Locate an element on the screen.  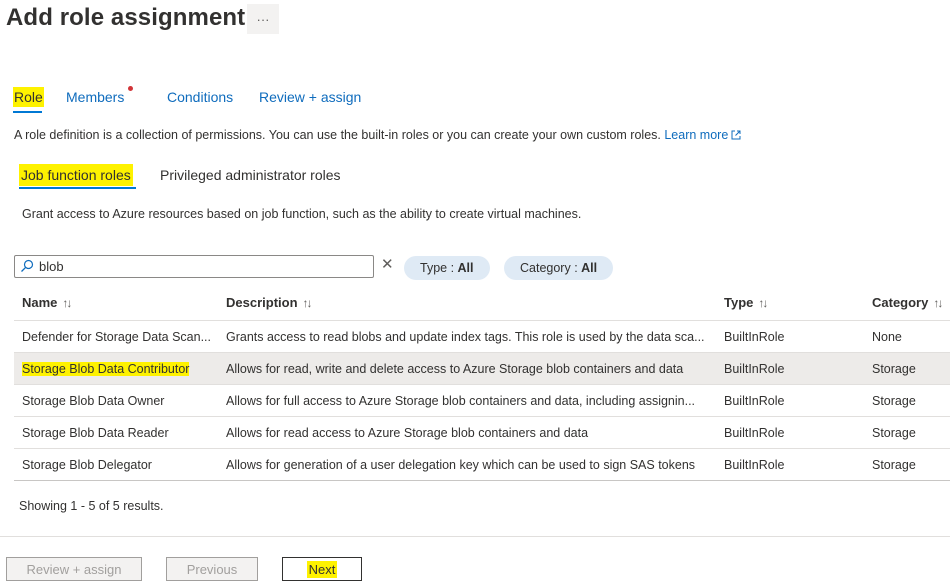
role-name: Storage Blob Data Owner is located at coordinates (93, 401).